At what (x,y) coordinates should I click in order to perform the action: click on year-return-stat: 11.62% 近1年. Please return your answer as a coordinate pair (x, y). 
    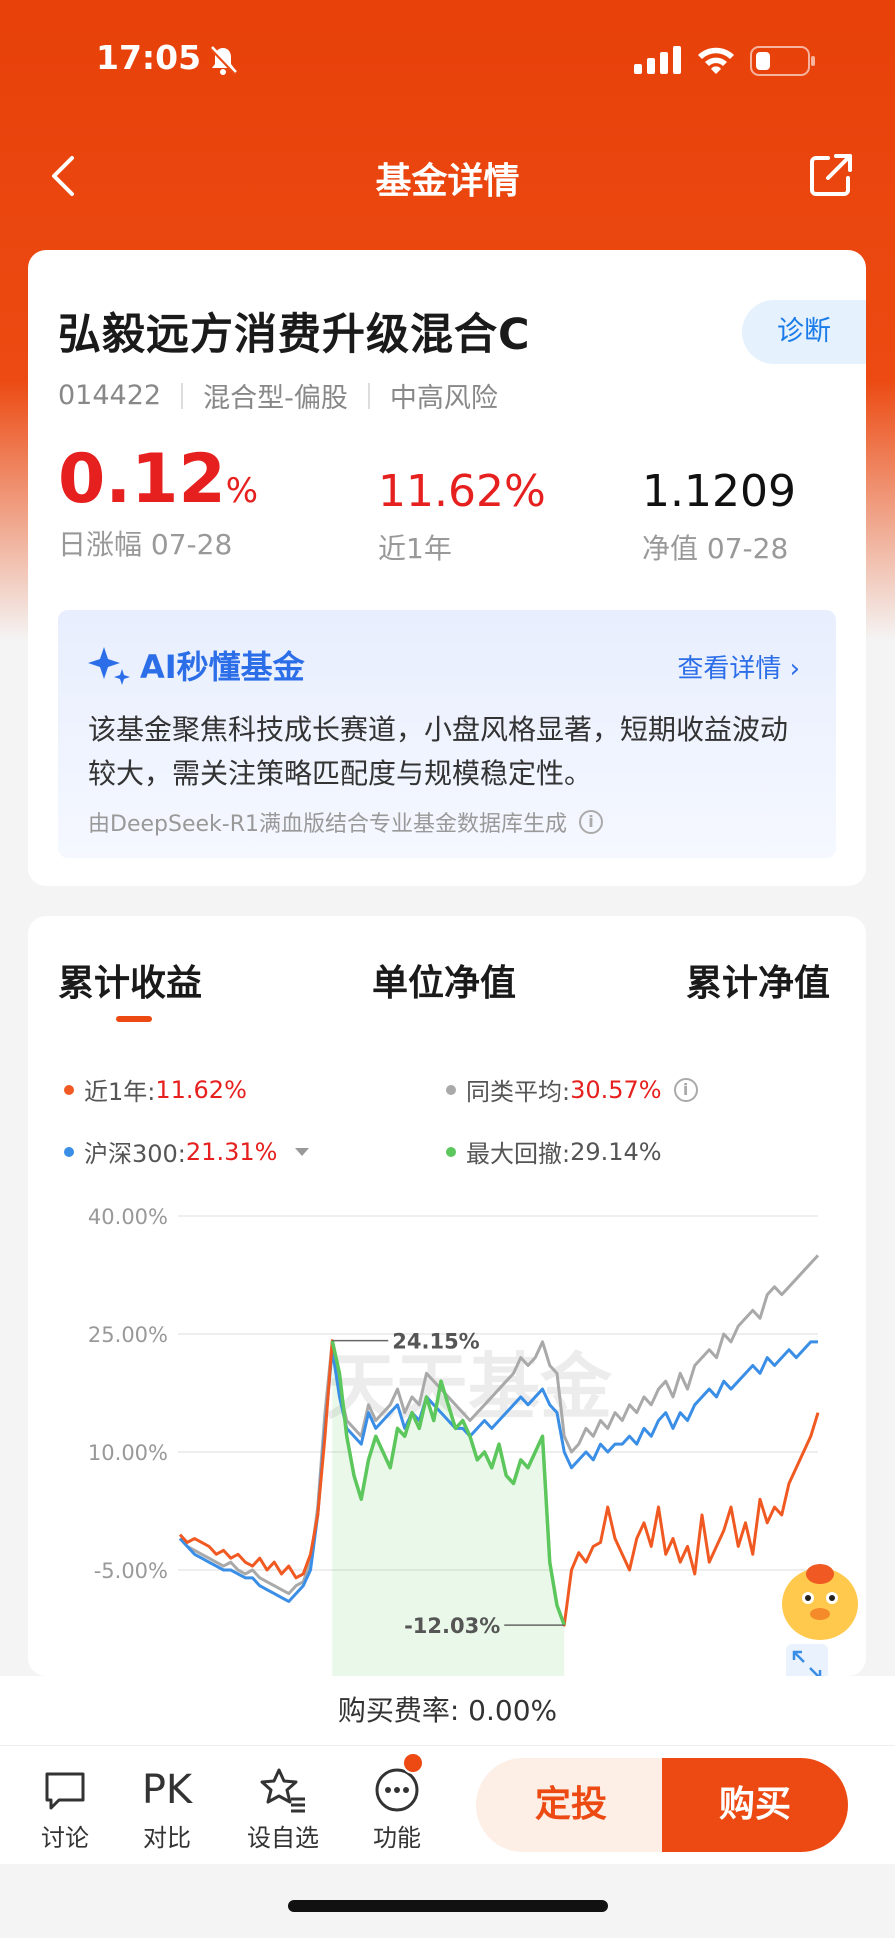
    Looking at the image, I should click on (462, 516).